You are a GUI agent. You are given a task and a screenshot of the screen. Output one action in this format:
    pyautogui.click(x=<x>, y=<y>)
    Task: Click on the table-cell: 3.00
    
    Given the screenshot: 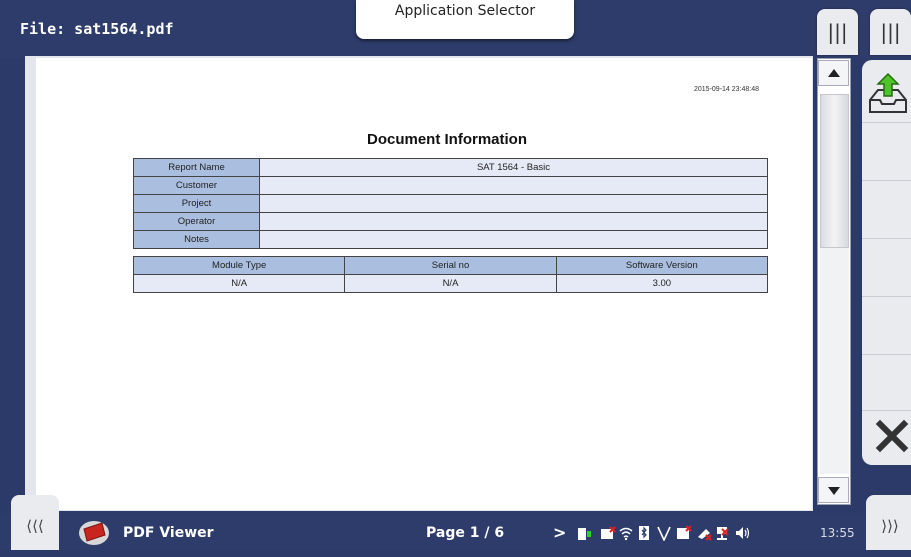 What is the action you would take?
    pyautogui.click(x=662, y=283)
    